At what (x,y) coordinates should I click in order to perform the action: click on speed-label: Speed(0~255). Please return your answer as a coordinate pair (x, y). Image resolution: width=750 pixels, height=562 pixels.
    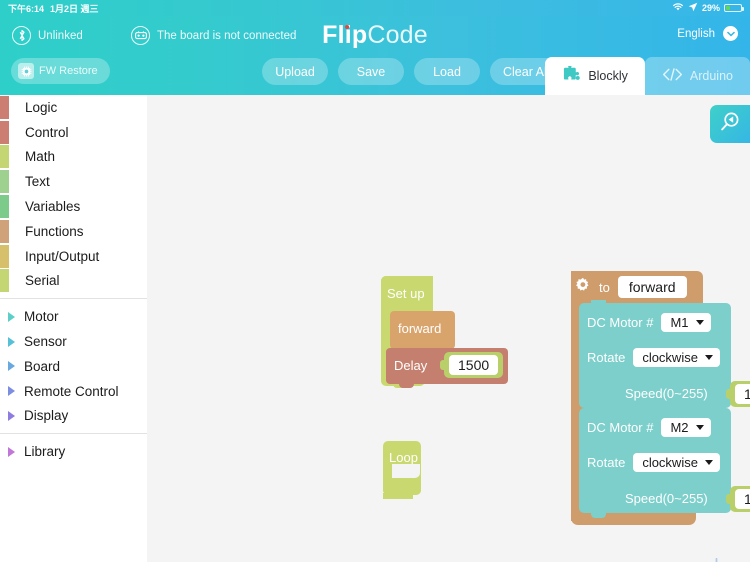
    Looking at the image, I should click on (666, 393).